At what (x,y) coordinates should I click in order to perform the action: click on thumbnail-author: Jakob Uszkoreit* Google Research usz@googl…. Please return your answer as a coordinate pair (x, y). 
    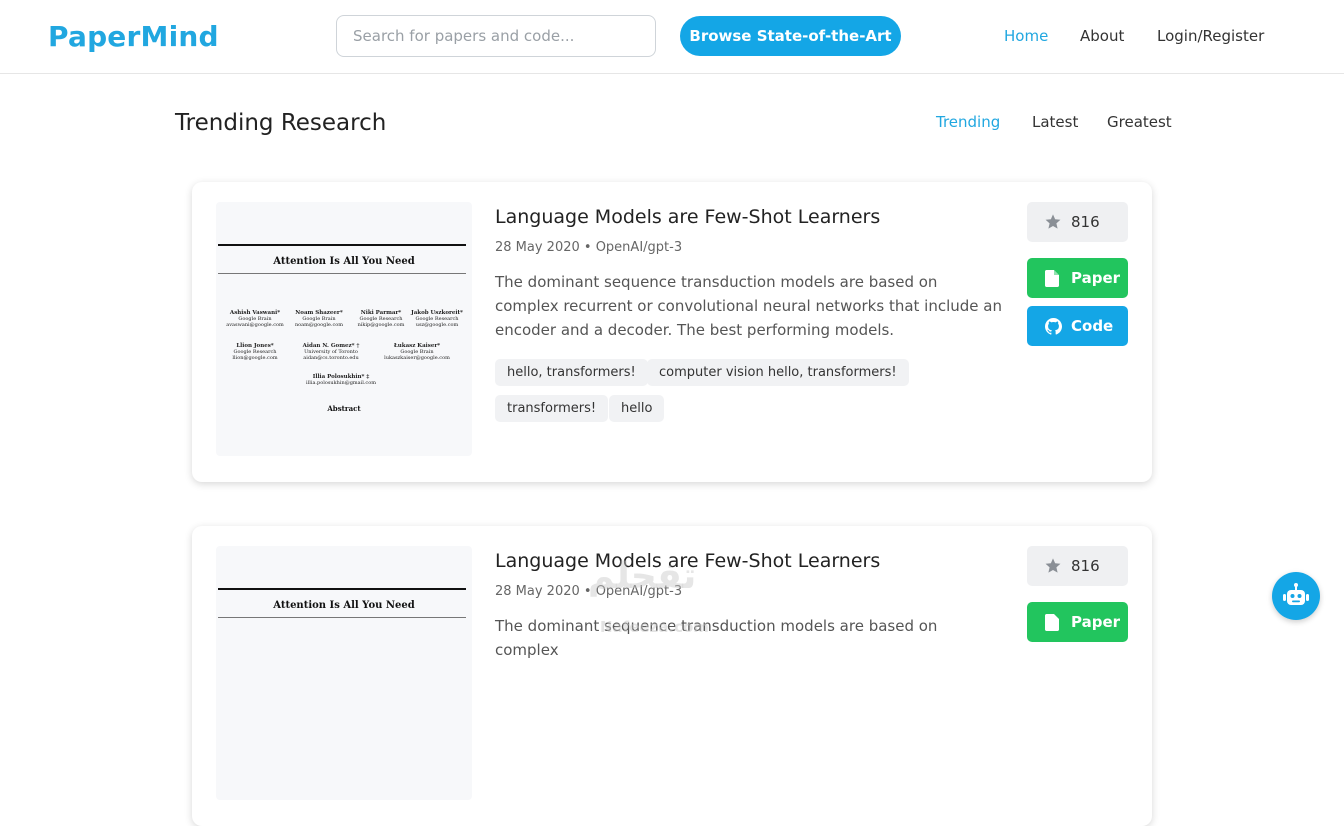
    Looking at the image, I should click on (437, 319).